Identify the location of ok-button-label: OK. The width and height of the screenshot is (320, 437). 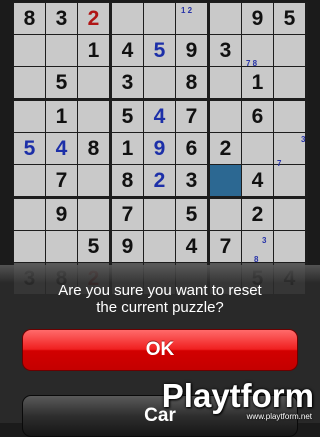
(160, 349).